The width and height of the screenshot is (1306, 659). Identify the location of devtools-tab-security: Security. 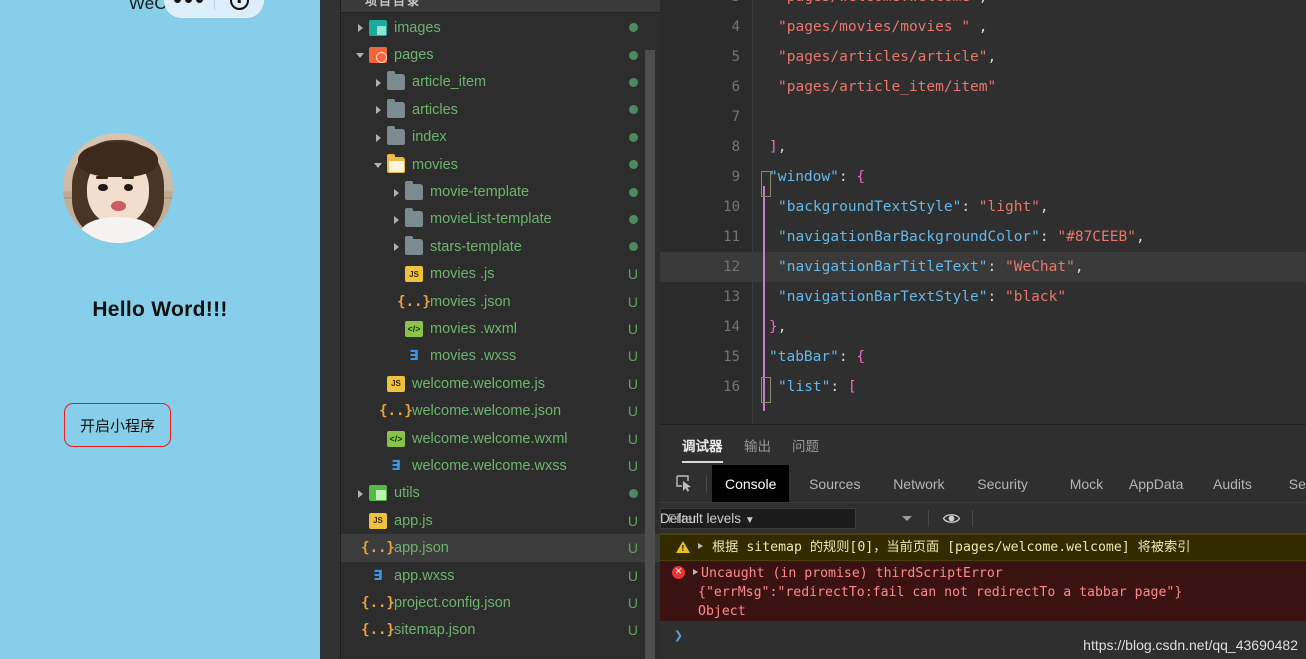
(1002, 484).